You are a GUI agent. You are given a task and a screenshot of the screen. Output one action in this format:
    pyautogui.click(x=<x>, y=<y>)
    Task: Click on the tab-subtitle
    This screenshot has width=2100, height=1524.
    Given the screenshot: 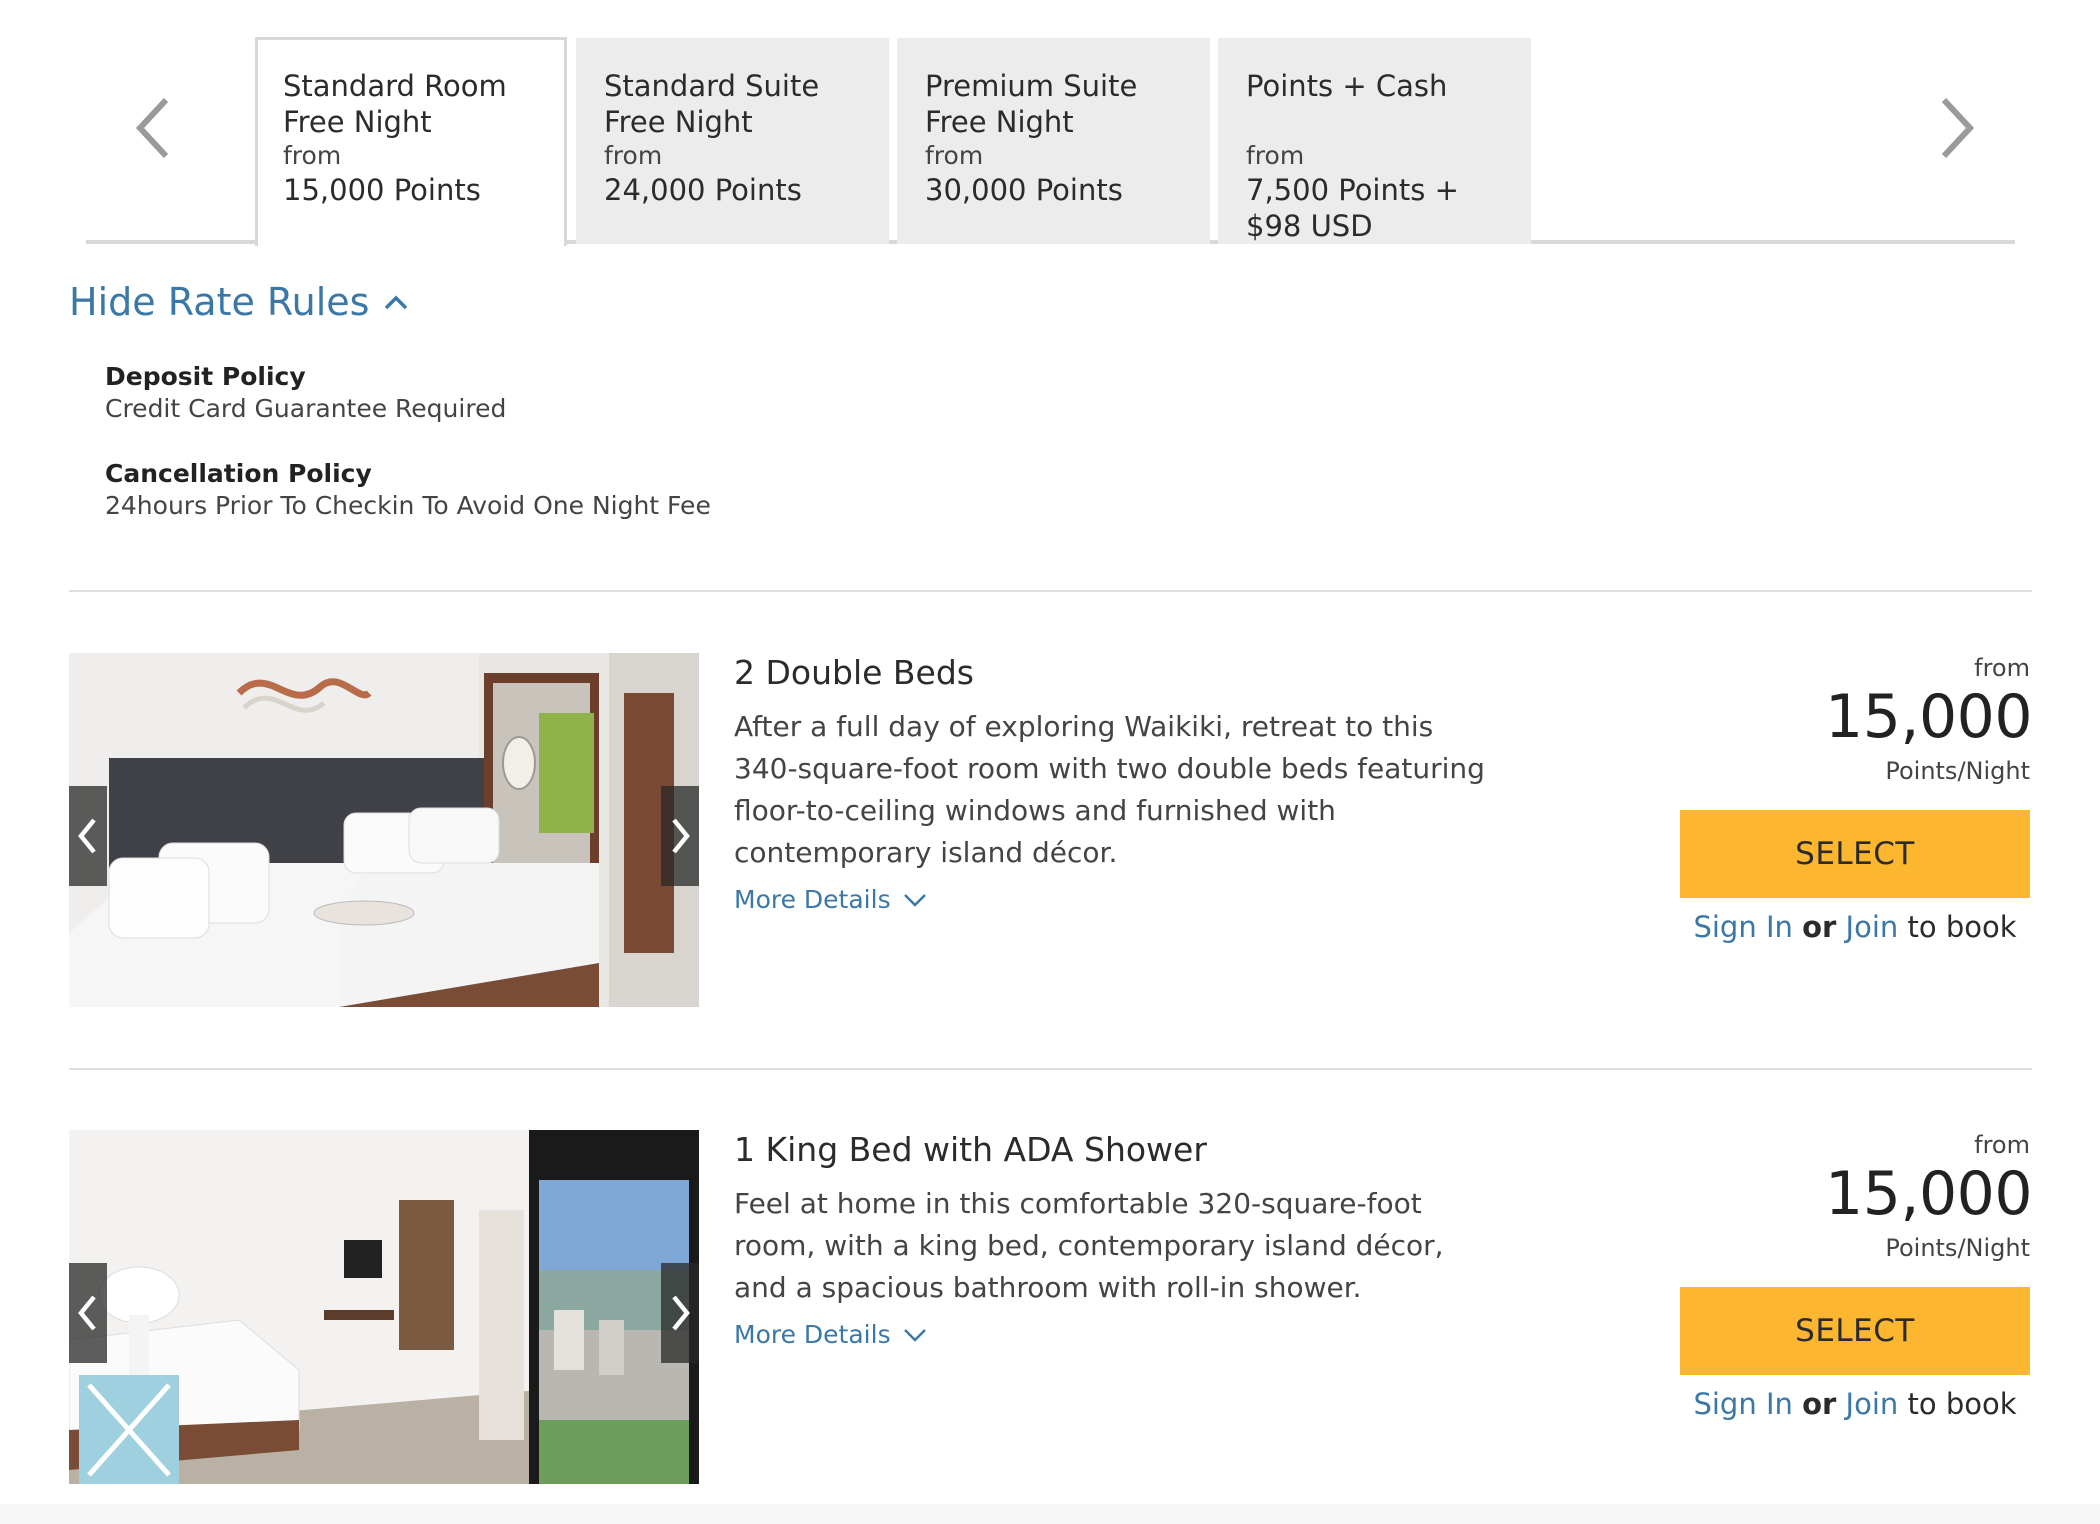 What is the action you would take?
    pyautogui.click(x=1375, y=122)
    